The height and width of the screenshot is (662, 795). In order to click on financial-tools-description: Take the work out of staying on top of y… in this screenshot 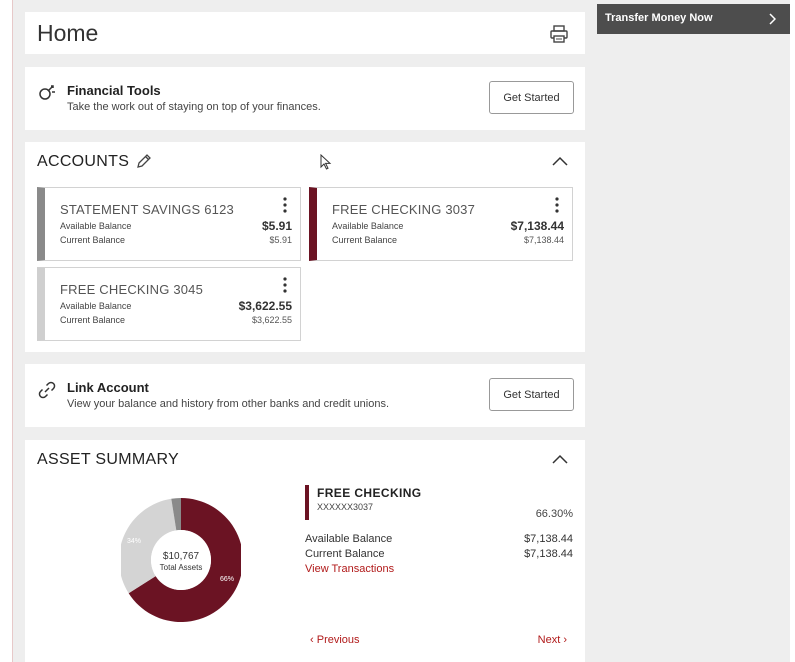, I will do `click(194, 107)`.